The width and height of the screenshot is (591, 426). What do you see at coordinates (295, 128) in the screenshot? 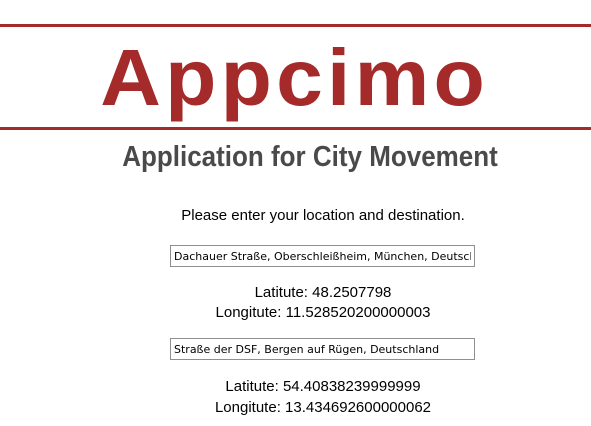
I see `header-bottom-rule` at bounding box center [295, 128].